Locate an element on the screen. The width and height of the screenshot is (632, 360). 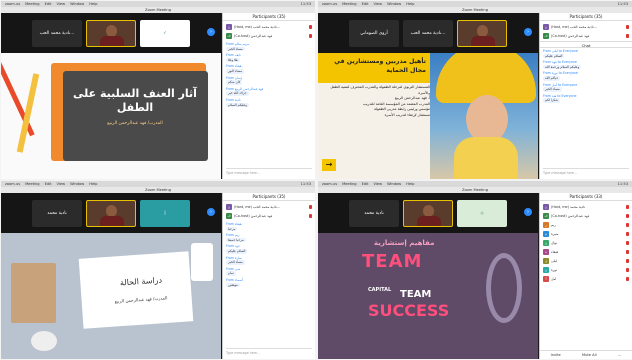
participant-row: ل ليلى is located at coordinates (586, 260).